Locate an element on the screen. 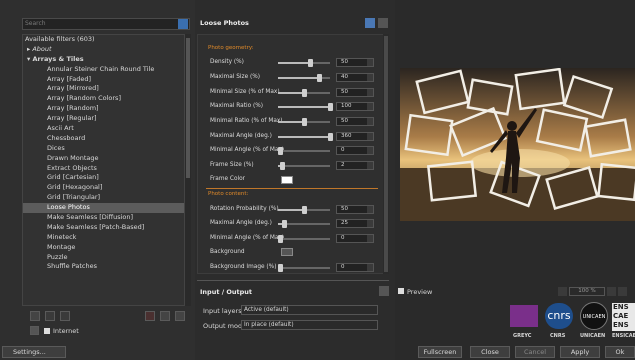 This screenshot has width=635, height=360. zoom-in-icon is located at coordinates (611, 291).